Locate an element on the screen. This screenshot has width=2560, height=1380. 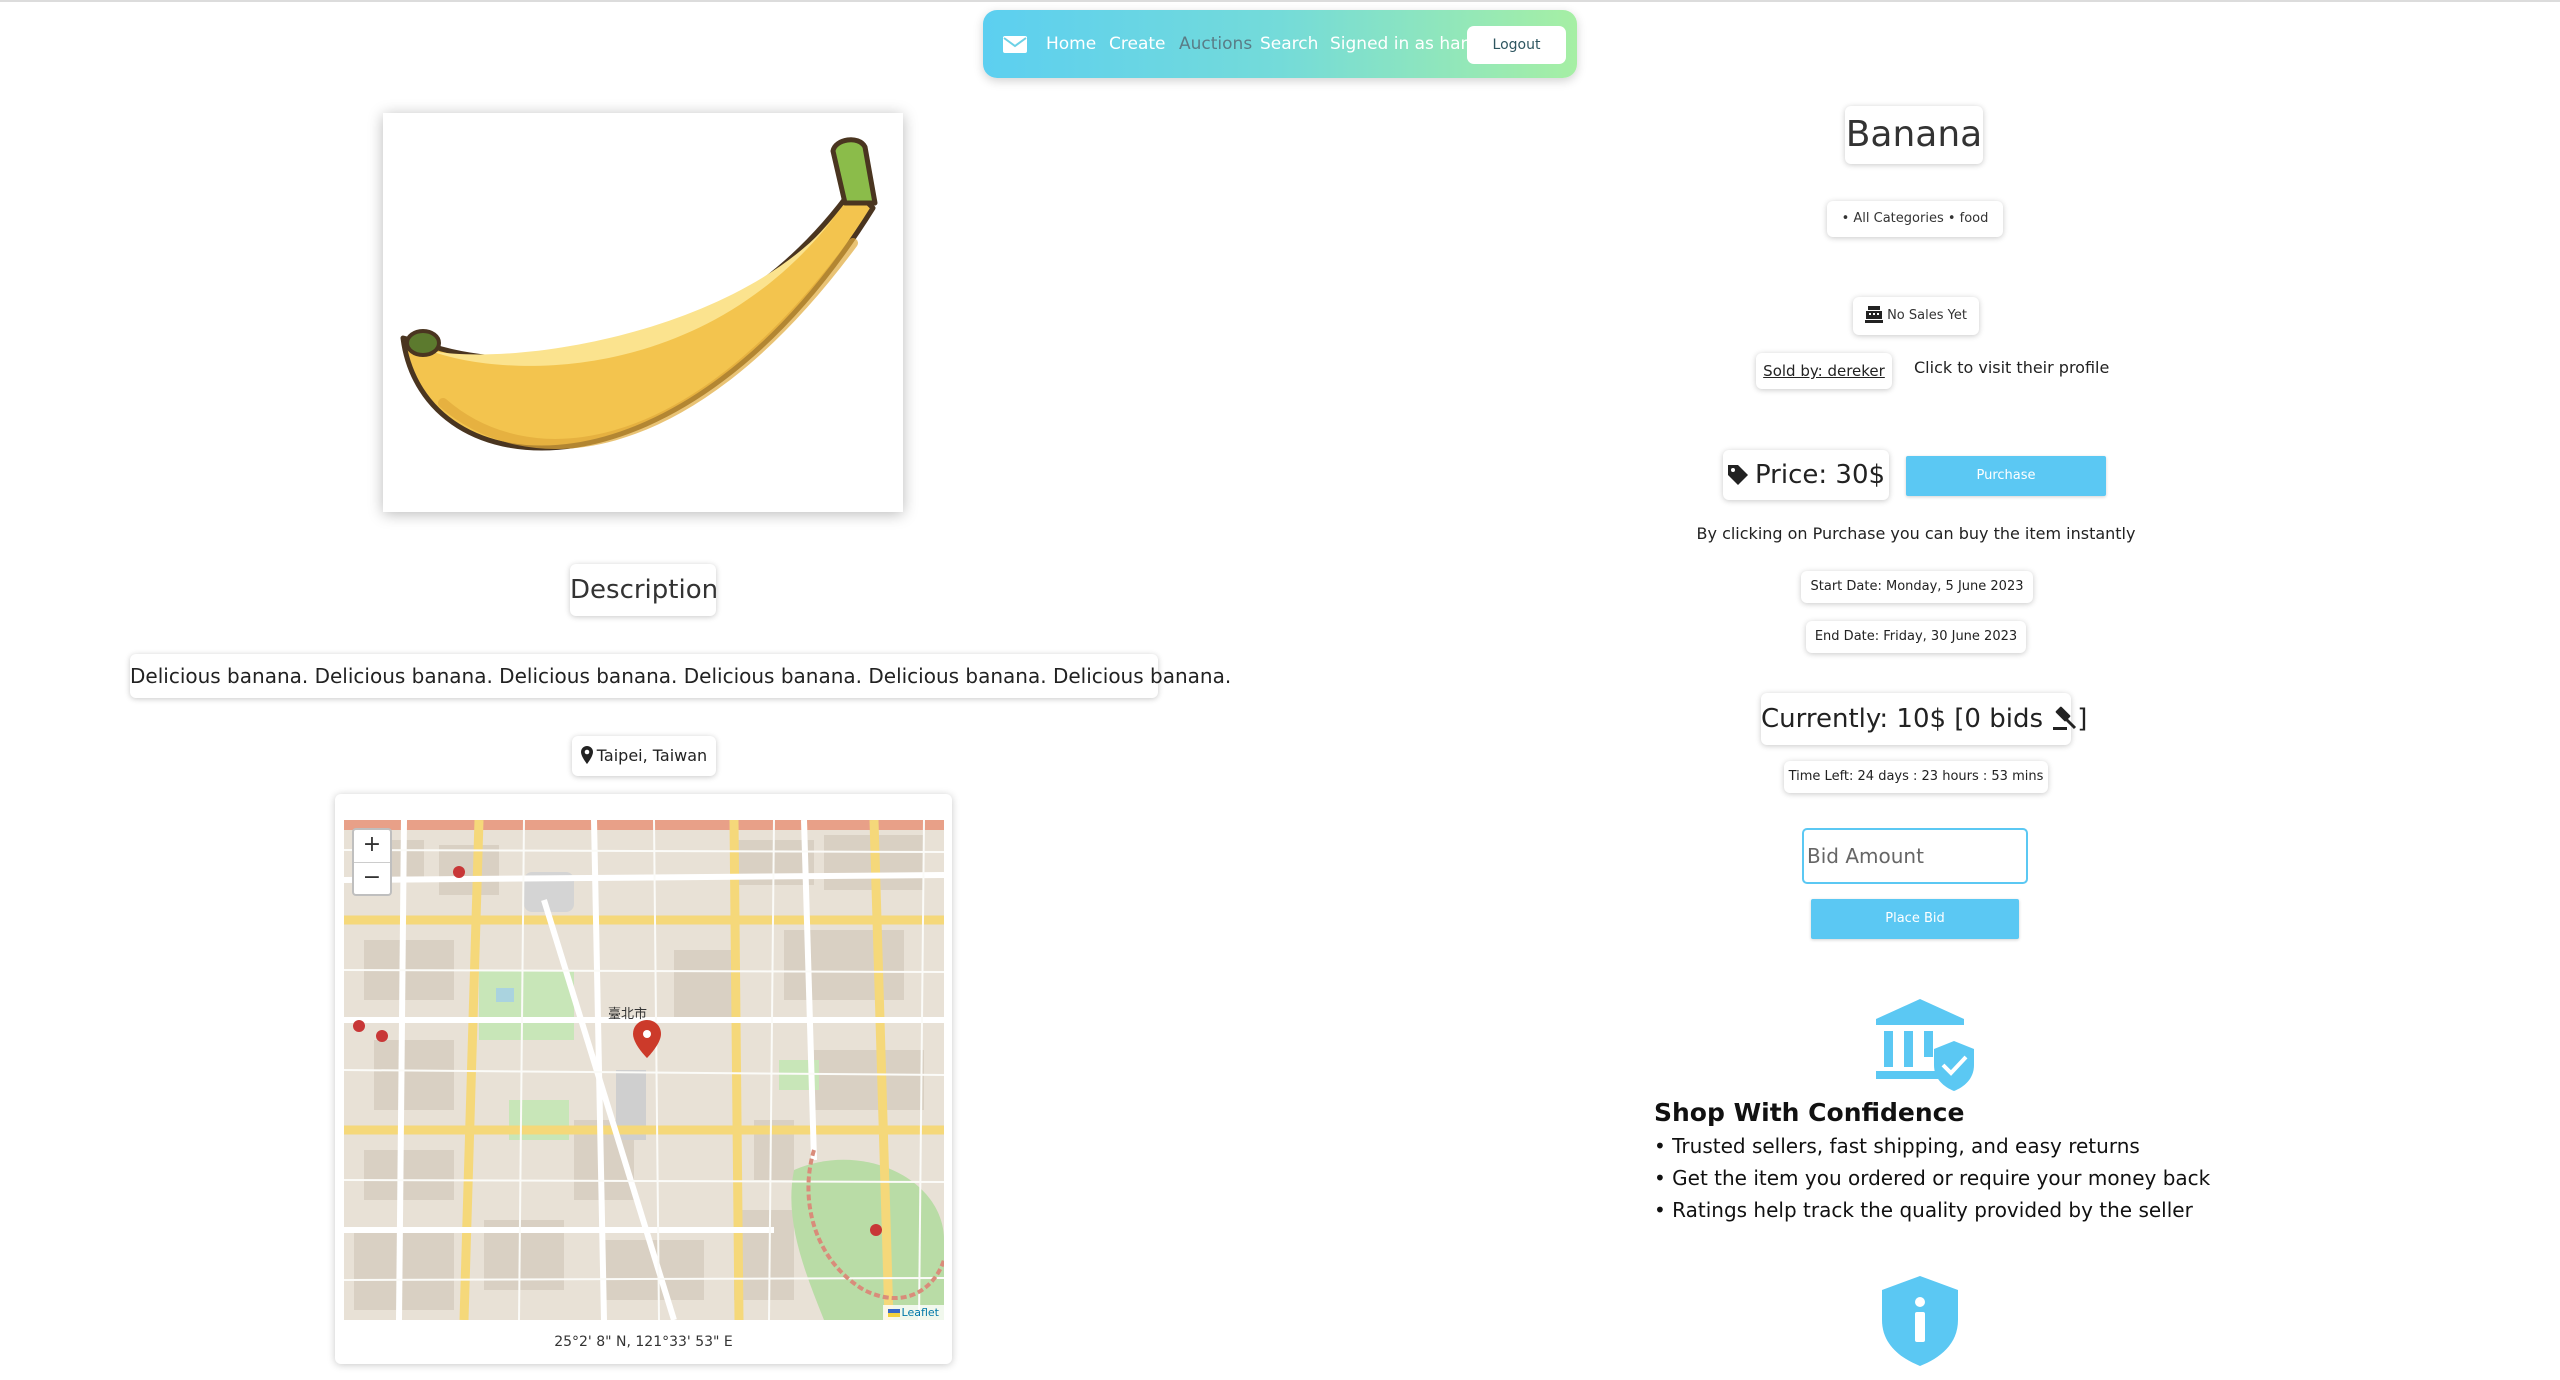
map-zoom-control: + − is located at coordinates (372, 862).